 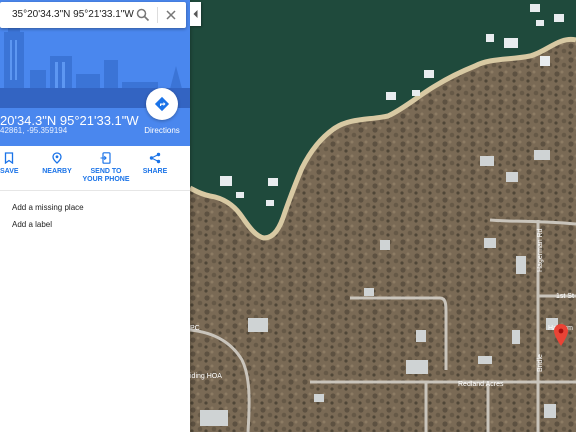 What do you see at coordinates (57, 171) in the screenshot?
I see `nearby-label: NEARBY` at bounding box center [57, 171].